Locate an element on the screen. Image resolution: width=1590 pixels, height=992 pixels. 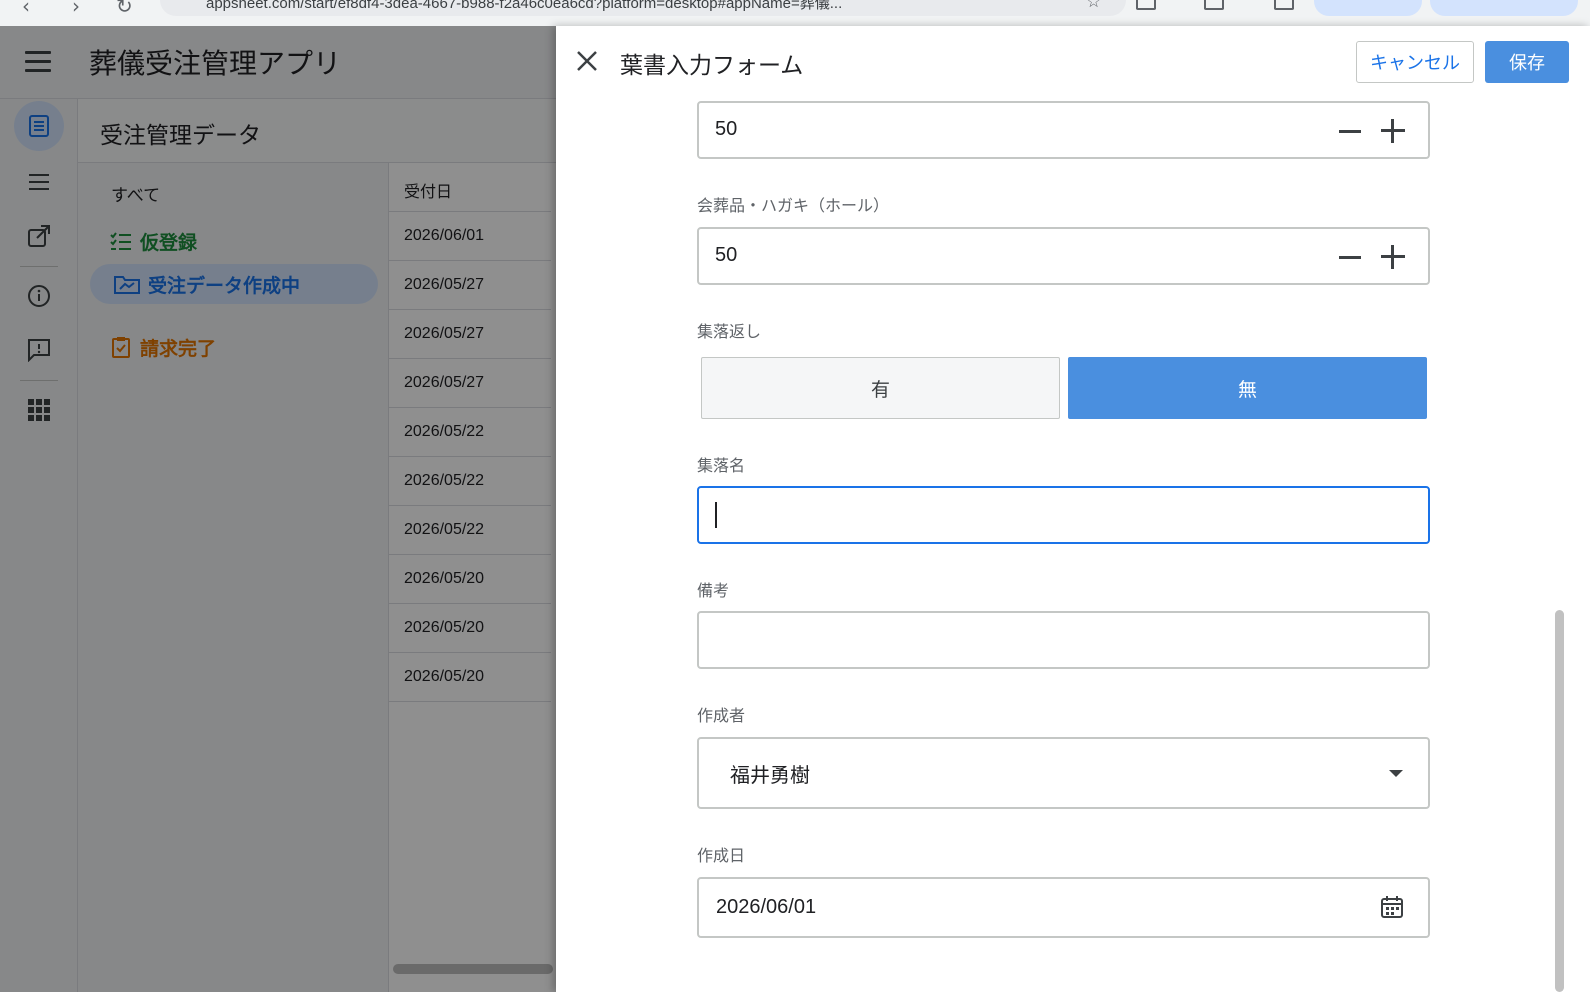
remarks-input is located at coordinates (1063, 640).